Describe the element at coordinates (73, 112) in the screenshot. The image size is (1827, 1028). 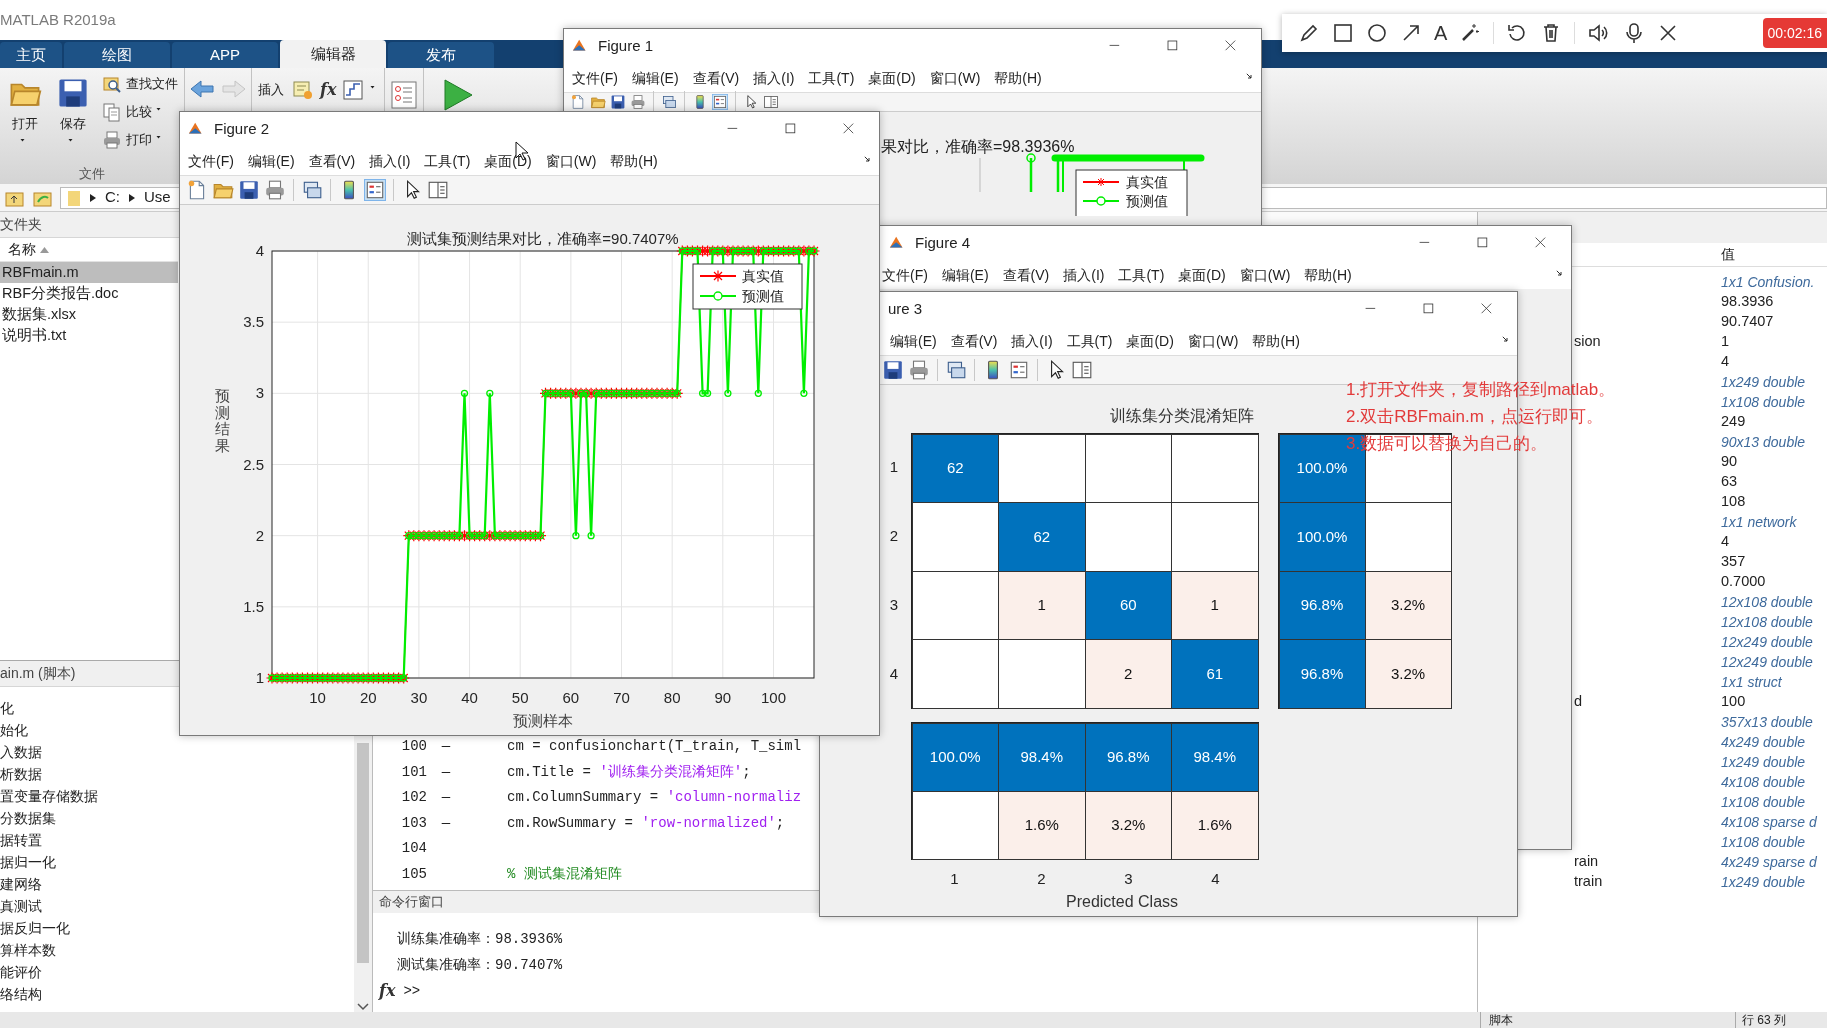
I see `save-button: 保存` at that location.